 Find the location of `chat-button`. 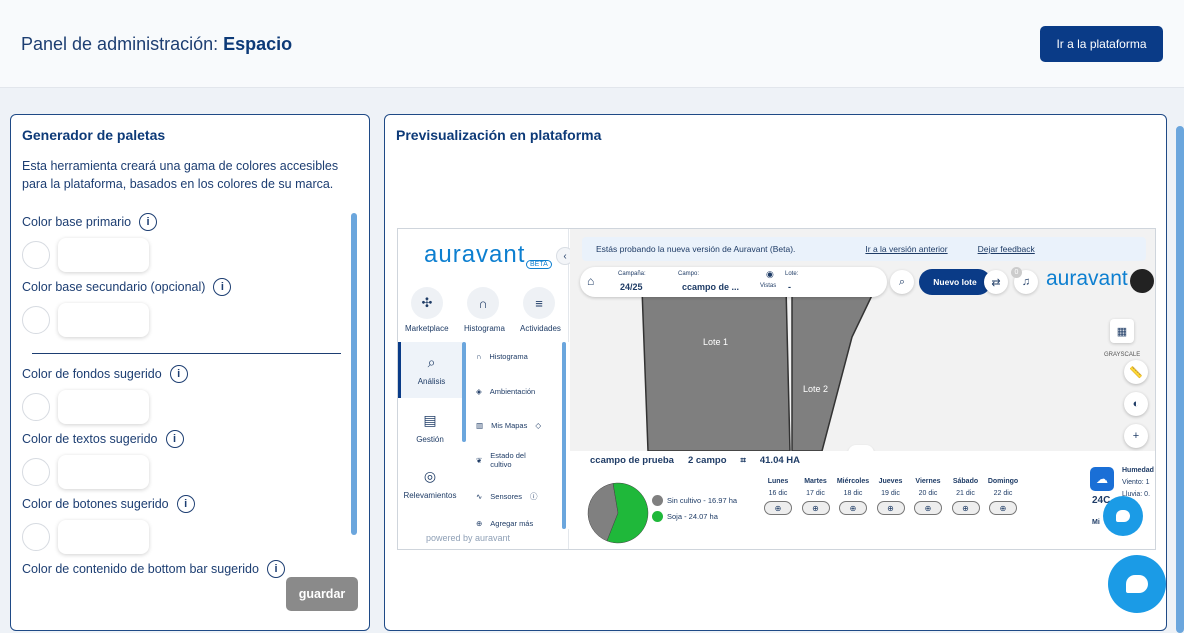

chat-button is located at coordinates (1137, 584).